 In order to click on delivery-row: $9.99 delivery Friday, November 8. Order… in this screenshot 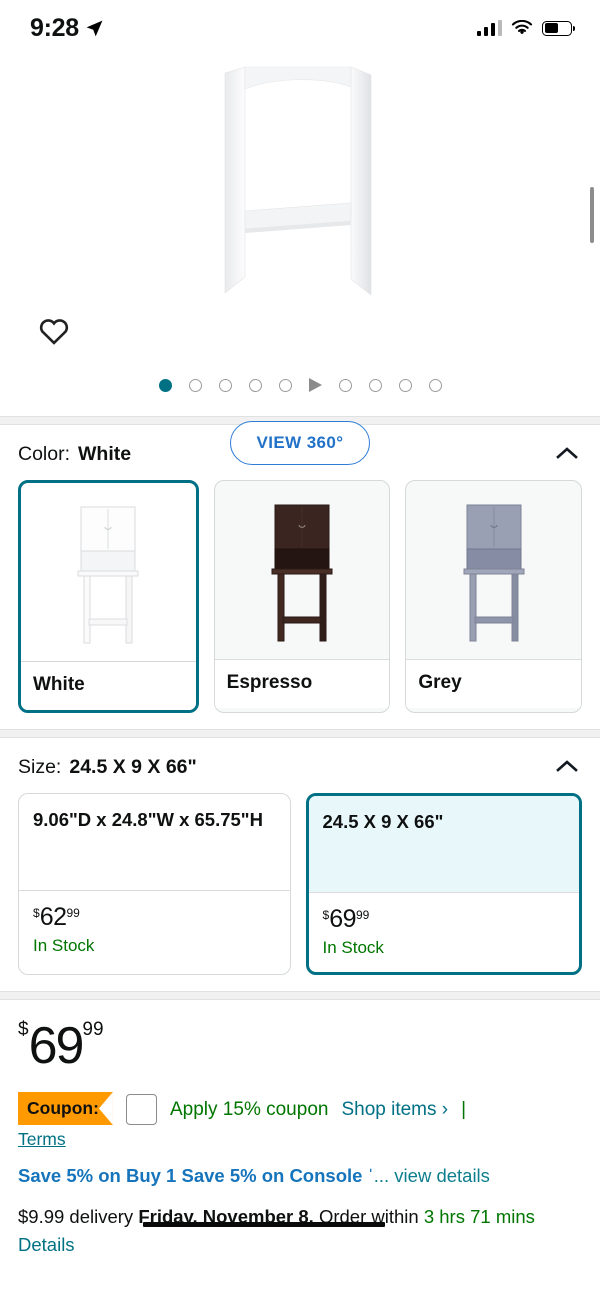, I will do `click(300, 1224)`.